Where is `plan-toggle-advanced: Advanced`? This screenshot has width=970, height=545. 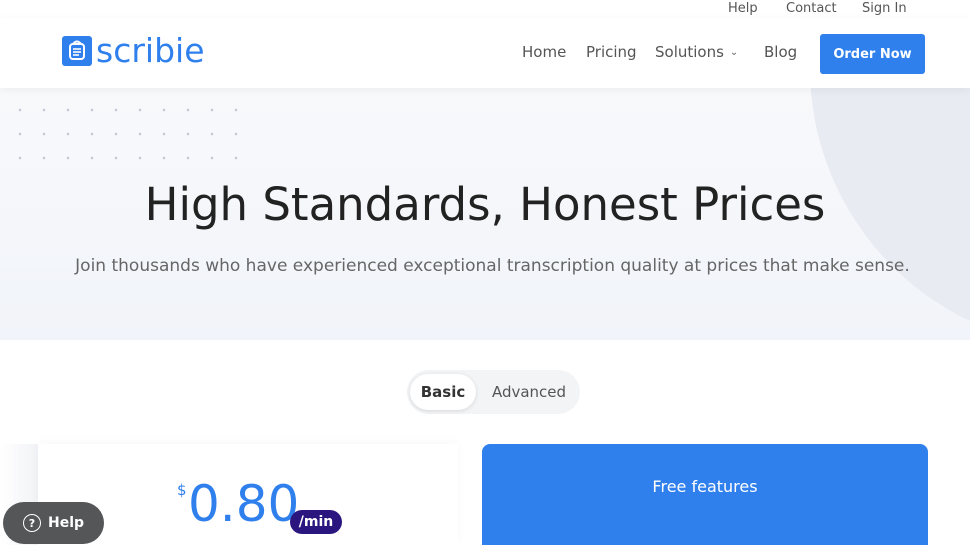
plan-toggle-advanced: Advanced is located at coordinates (529, 392).